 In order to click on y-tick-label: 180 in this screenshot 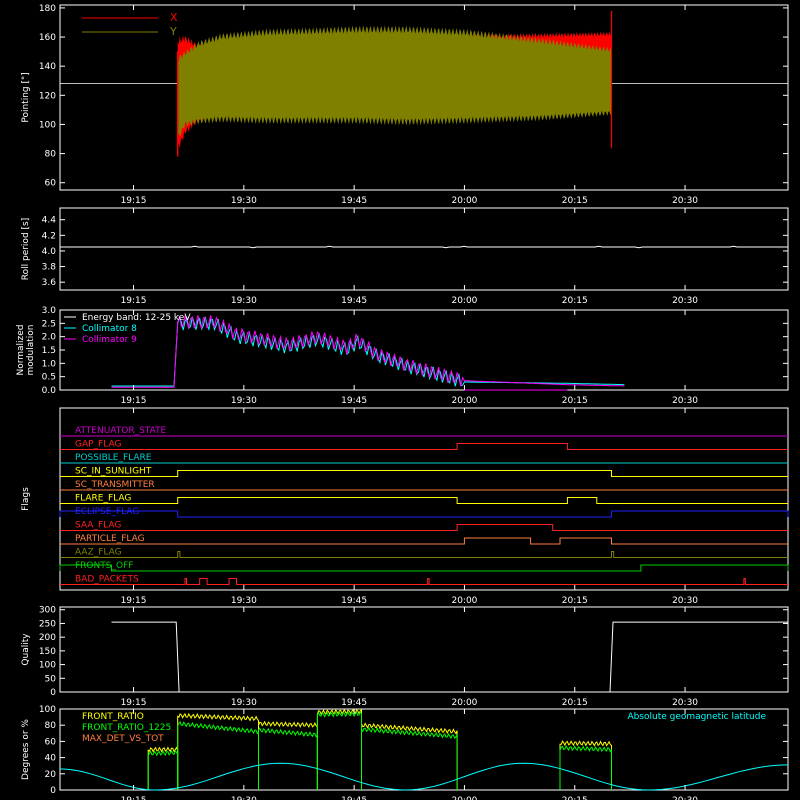, I will do `click(47, 9)`.